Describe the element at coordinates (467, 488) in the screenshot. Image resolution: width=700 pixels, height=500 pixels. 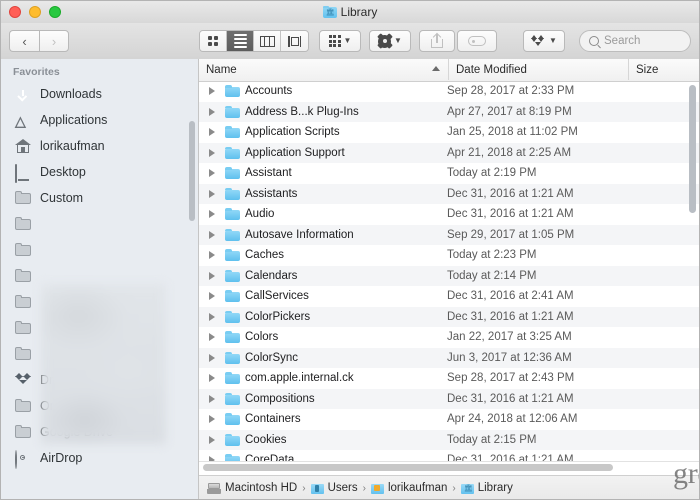
I see `library-folder-icon: 🏛` at that location.